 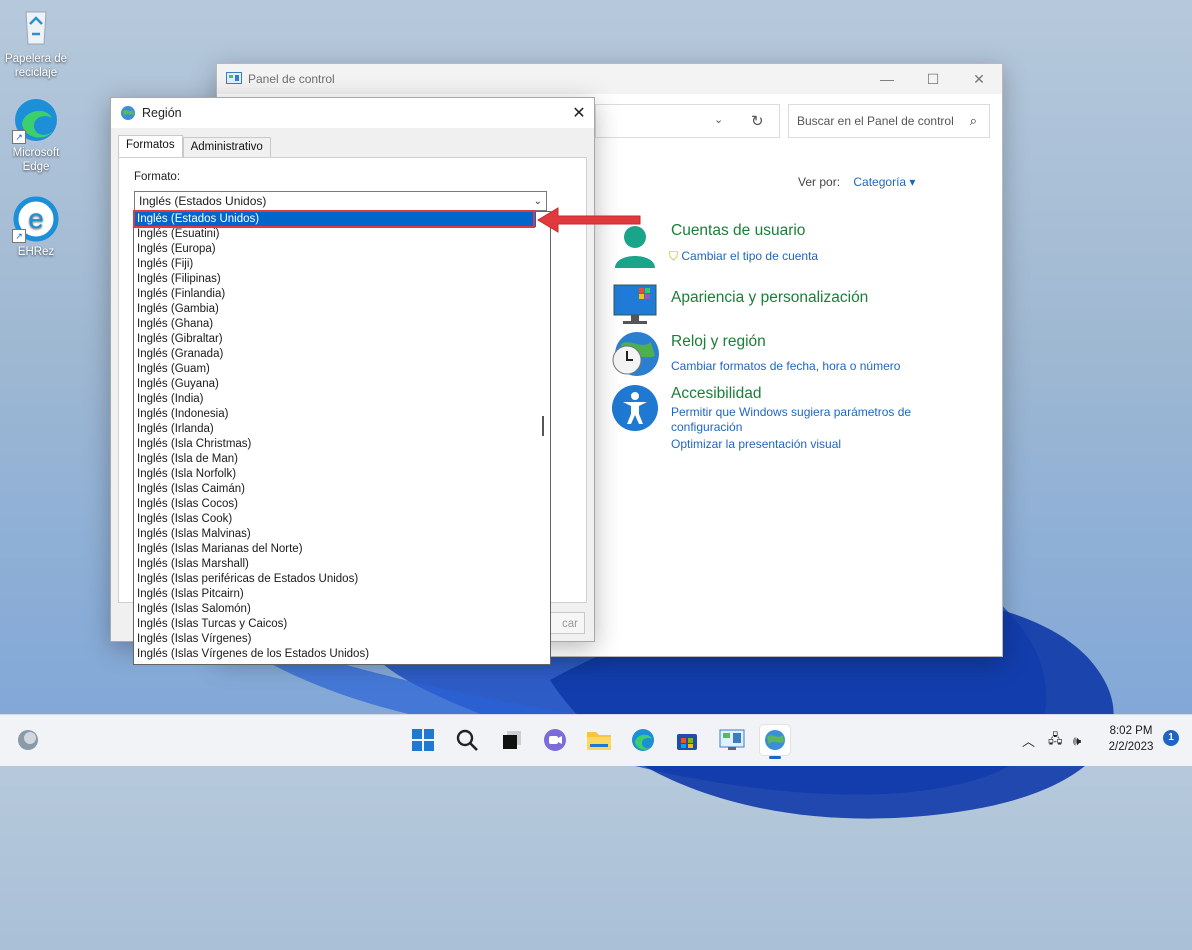 I want to click on tab-administrativo: Administrativo, so click(x=226, y=148).